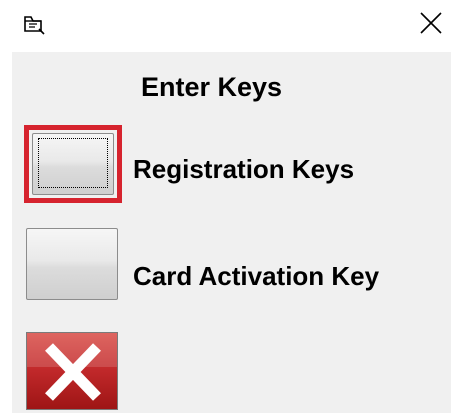 The height and width of the screenshot is (413, 451). What do you see at coordinates (244, 169) in the screenshot?
I see `registration-keys-label: Registration Keys` at bounding box center [244, 169].